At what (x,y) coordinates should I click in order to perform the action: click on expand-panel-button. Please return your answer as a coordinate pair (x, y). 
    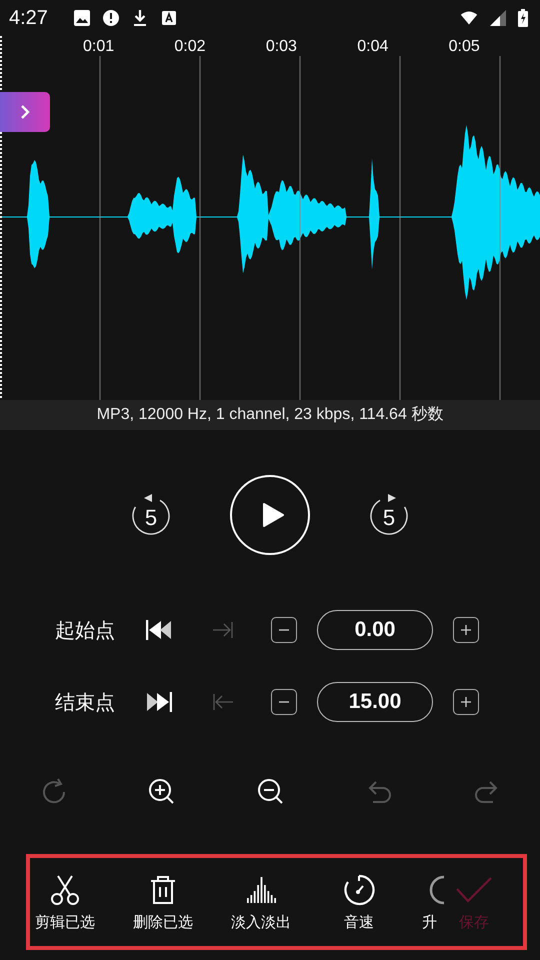
    Looking at the image, I should click on (25, 112).